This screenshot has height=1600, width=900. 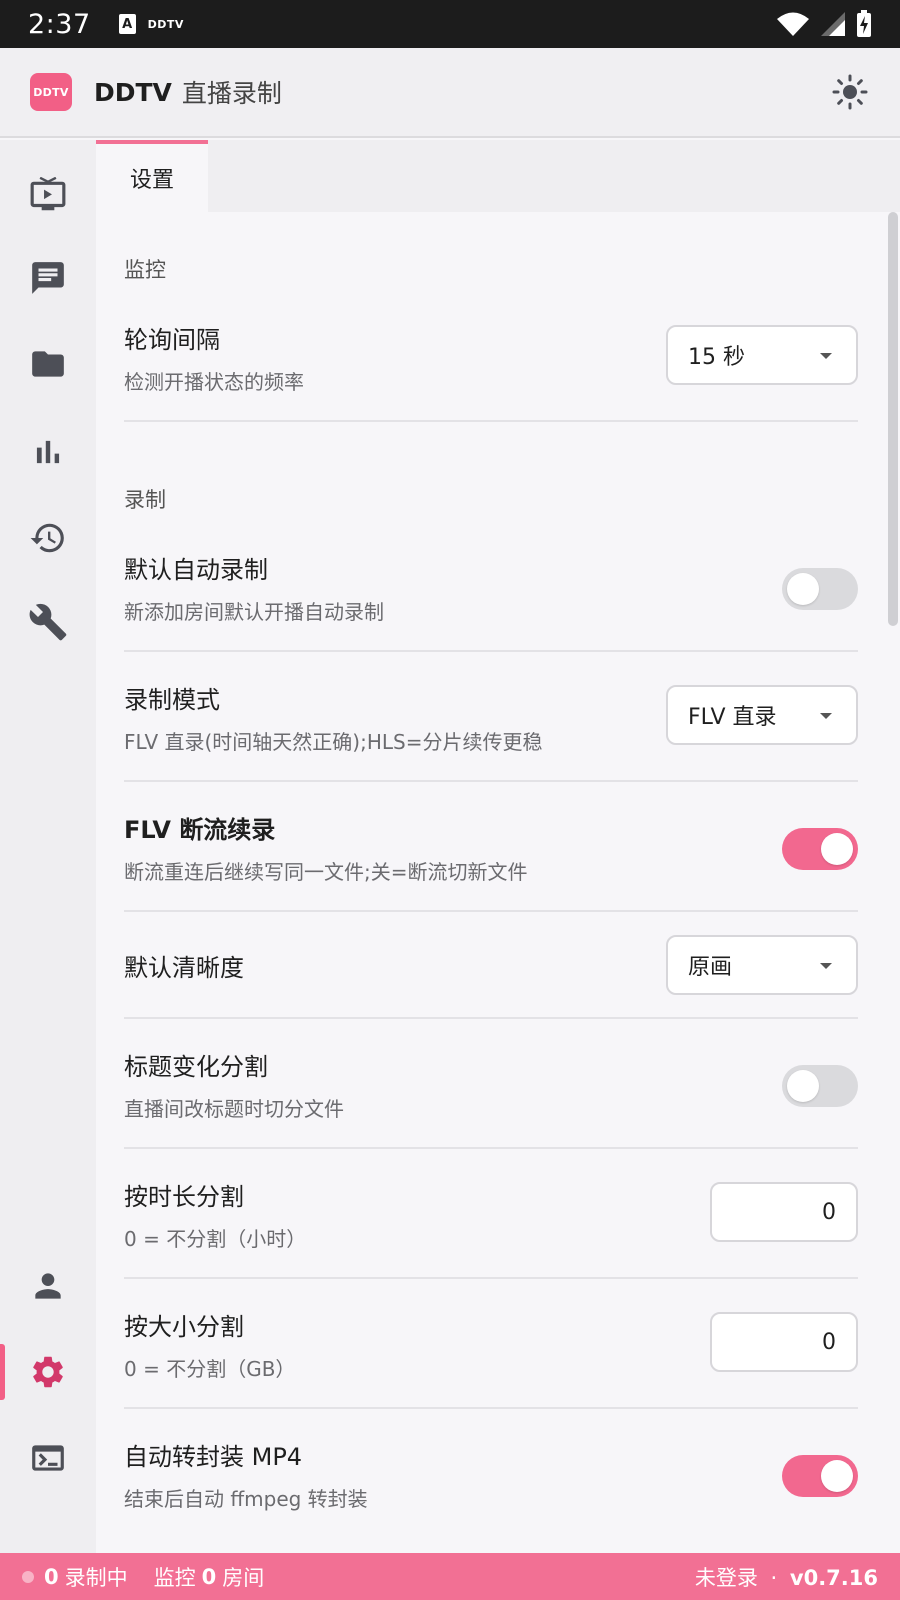 I want to click on app-bar: DDTV DDTV 直播录制, so click(x=450, y=93).